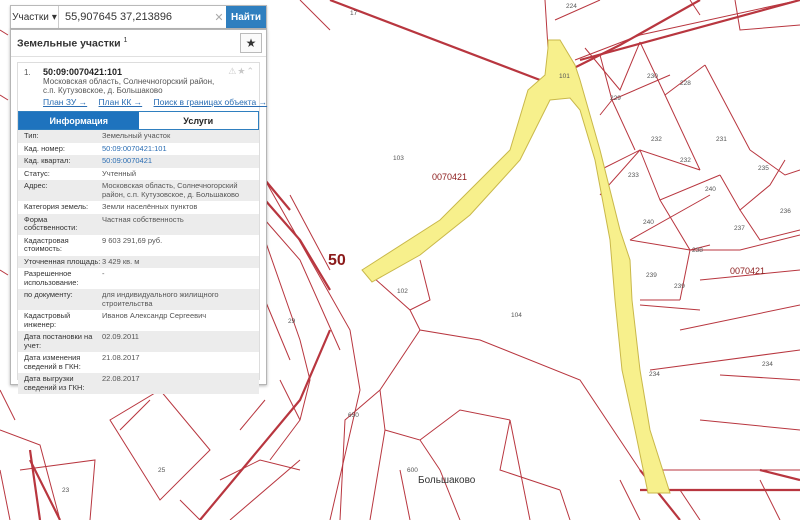  I want to click on attribute-key: Кадастровый инженер:, so click(47, 320).